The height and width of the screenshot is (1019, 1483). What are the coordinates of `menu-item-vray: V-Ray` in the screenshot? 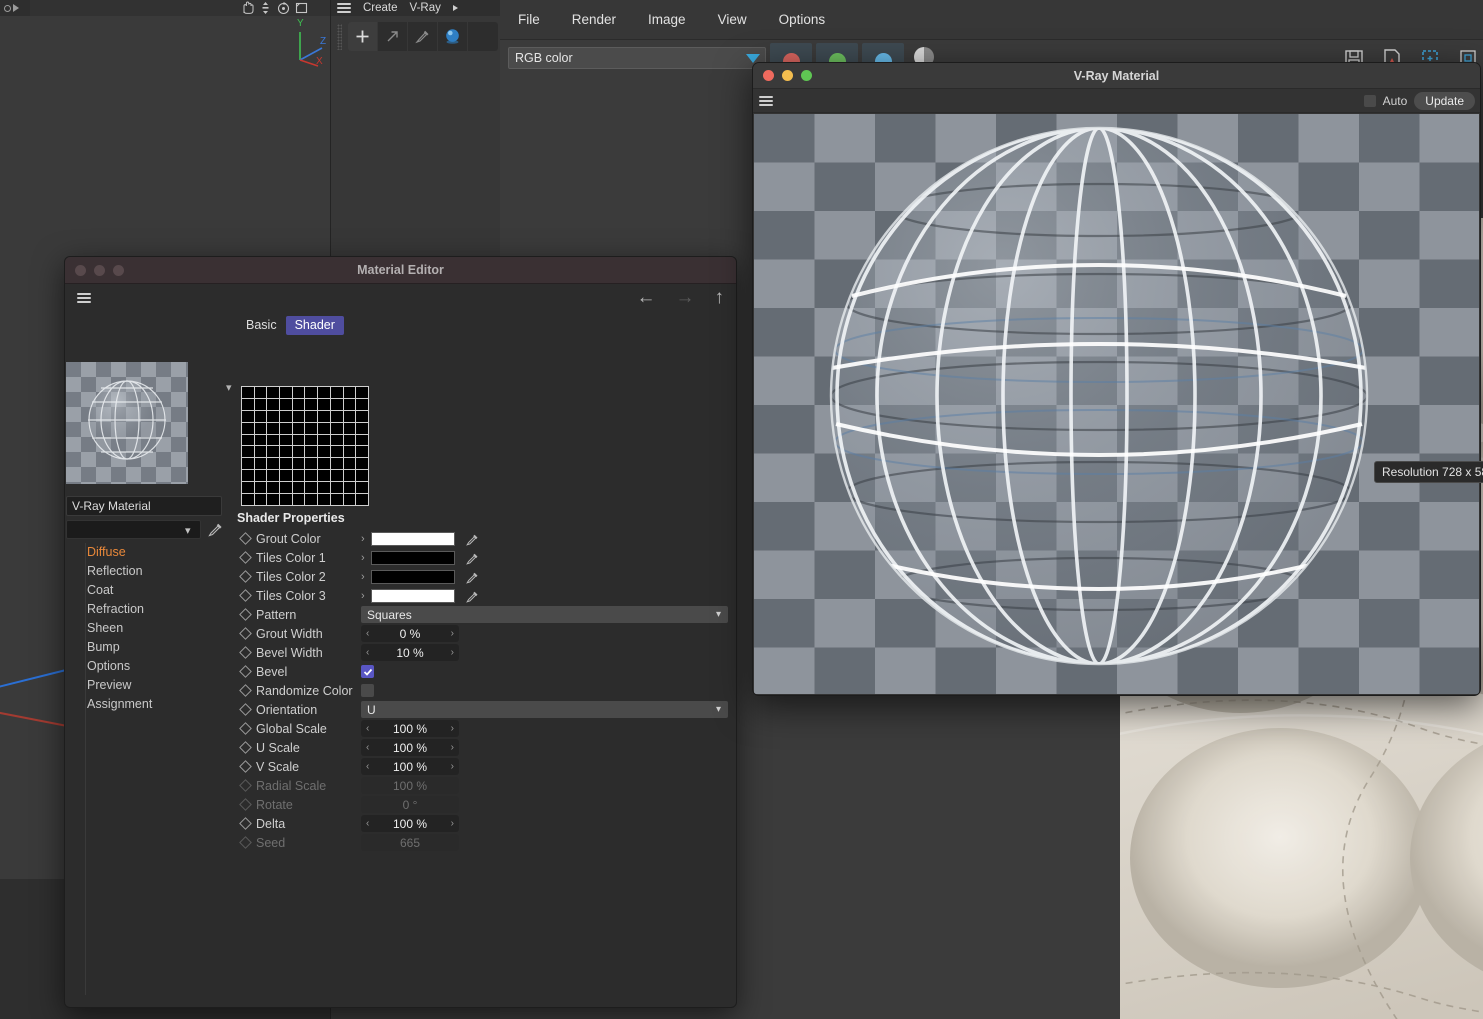 It's located at (425, 8).